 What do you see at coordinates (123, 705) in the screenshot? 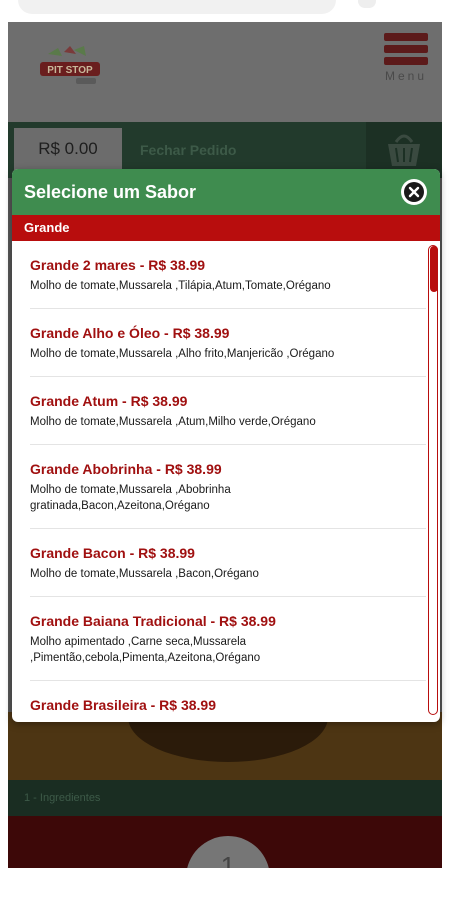
I see `item-name: Grande Brasileira - R$ 38.99` at bounding box center [123, 705].